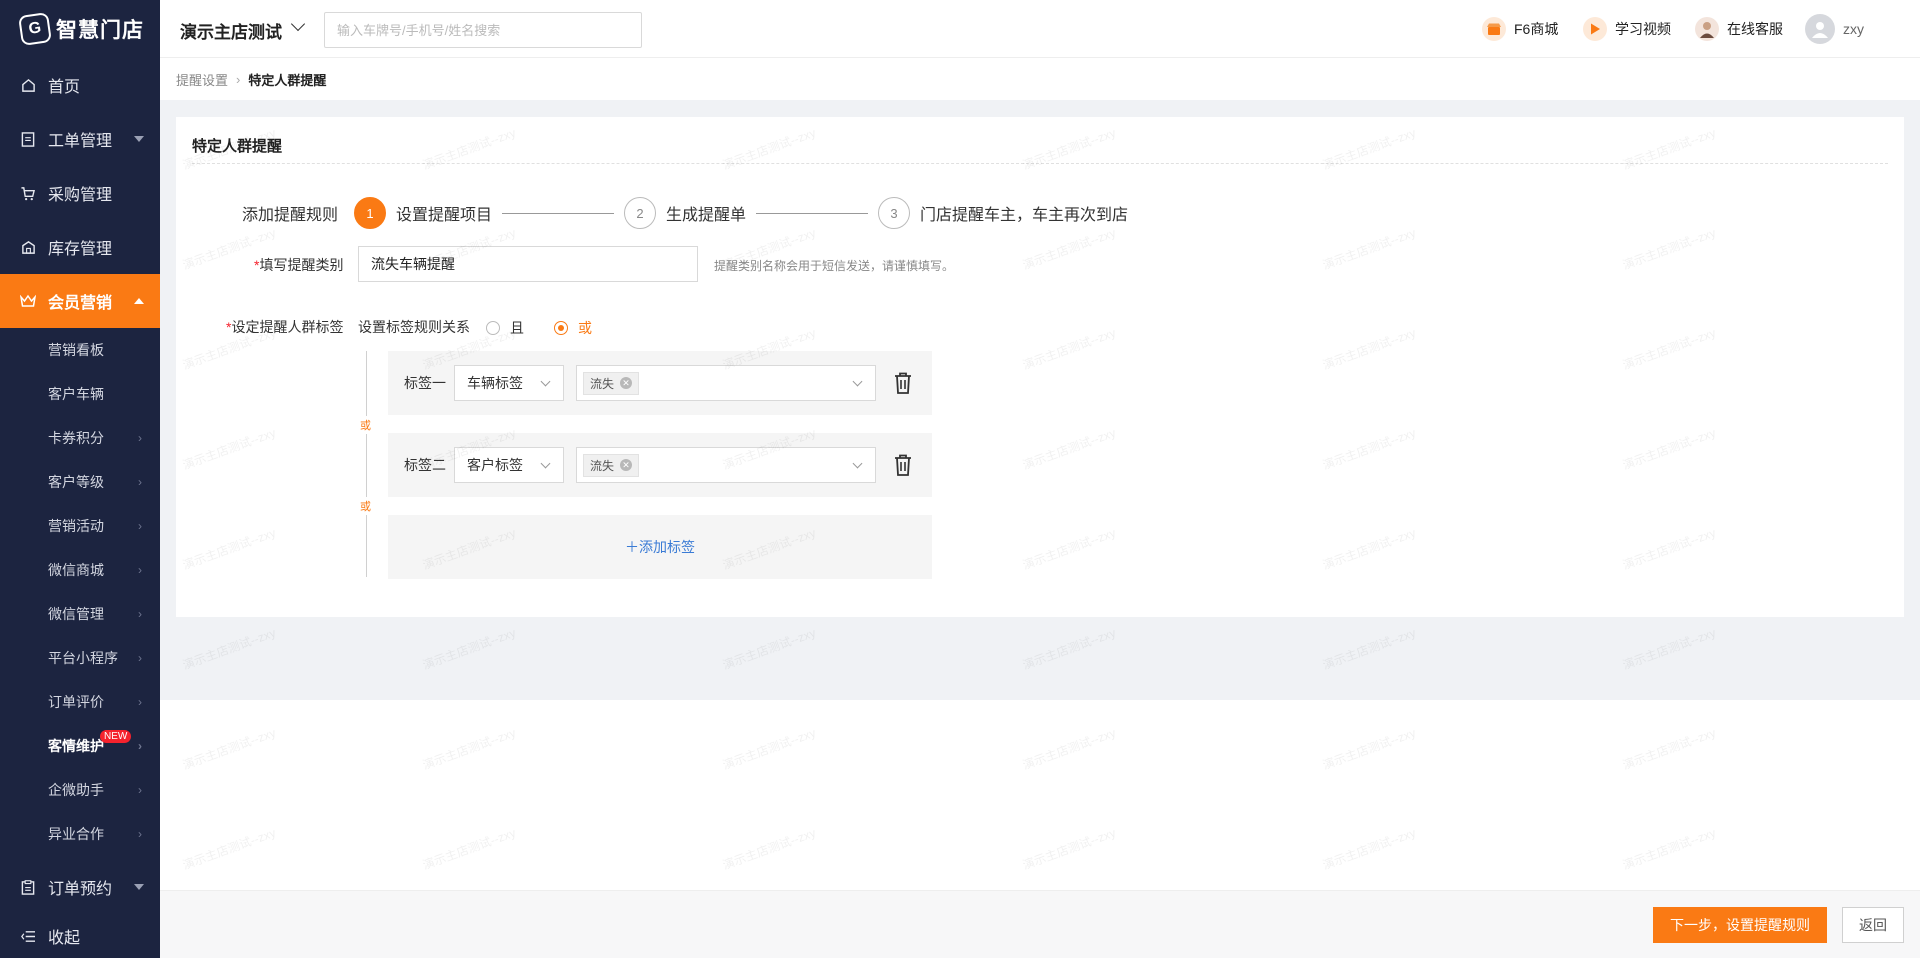 The width and height of the screenshot is (1920, 958). Describe the element at coordinates (76, 350) in the screenshot. I see `sub-item-label: 营销看板` at that location.